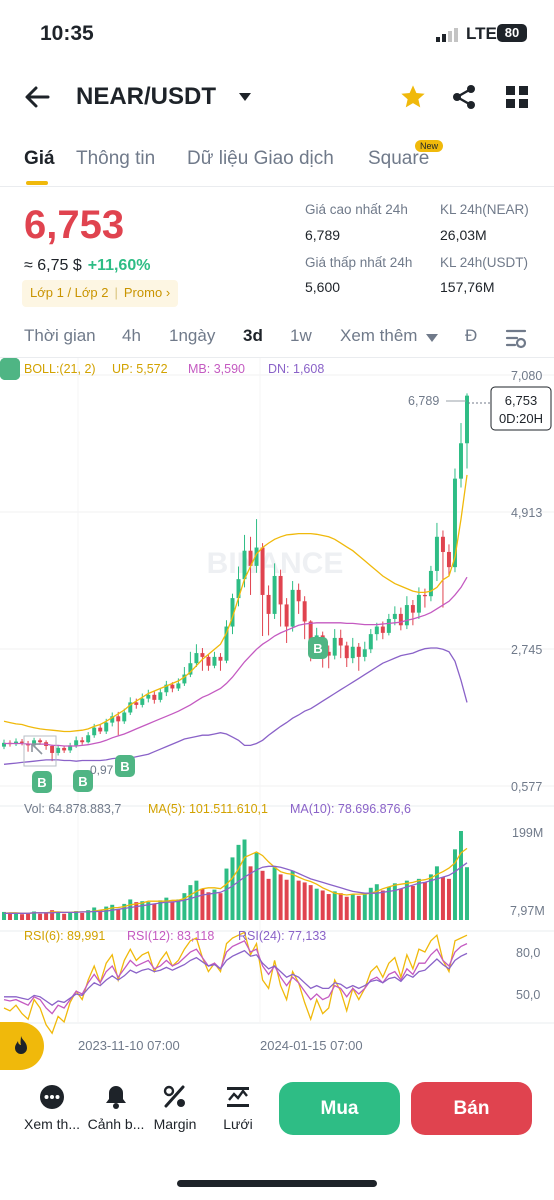 The height and width of the screenshot is (1200, 554). I want to click on sell-button: Bán, so click(471, 1108).